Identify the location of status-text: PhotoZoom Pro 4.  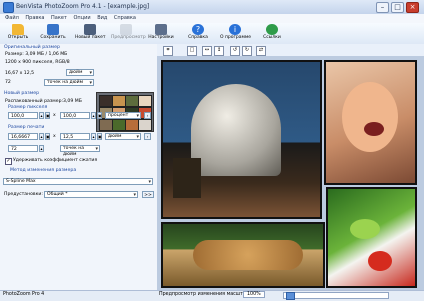
(24, 294).